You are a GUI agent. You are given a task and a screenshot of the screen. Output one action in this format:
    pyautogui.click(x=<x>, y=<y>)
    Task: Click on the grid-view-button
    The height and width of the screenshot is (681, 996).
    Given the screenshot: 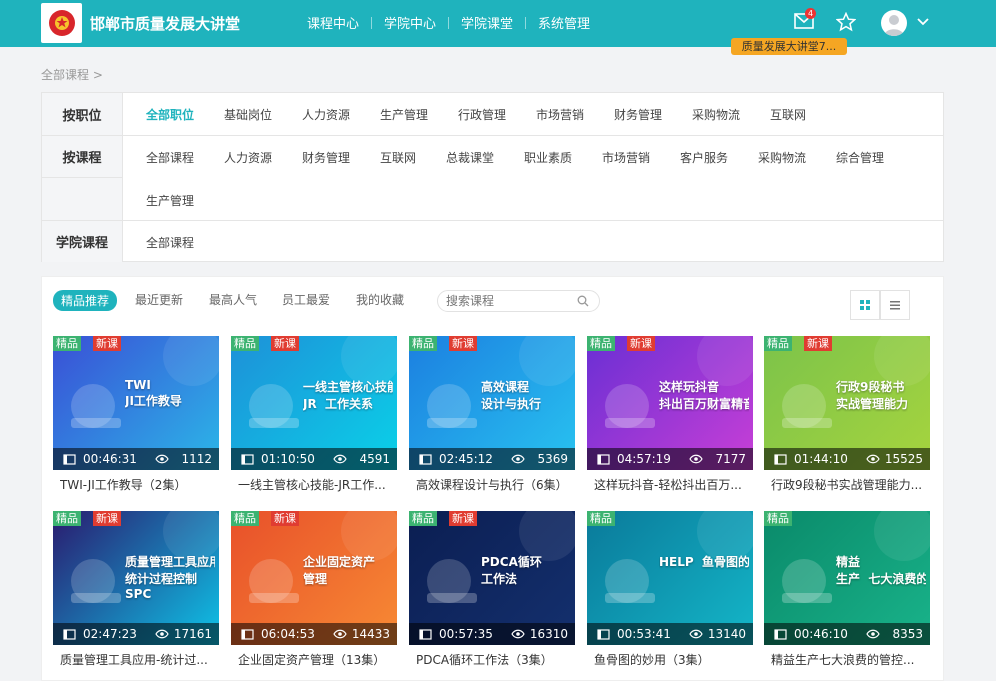 What is the action you would take?
    pyautogui.click(x=865, y=305)
    